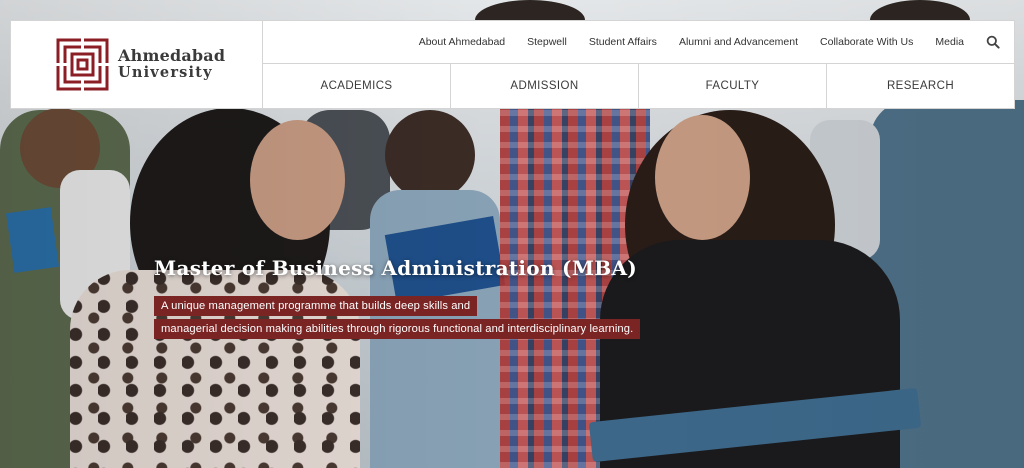 Image resolution: width=1024 pixels, height=468 pixels. I want to click on top-nav-about: About Ahmedabad, so click(462, 42).